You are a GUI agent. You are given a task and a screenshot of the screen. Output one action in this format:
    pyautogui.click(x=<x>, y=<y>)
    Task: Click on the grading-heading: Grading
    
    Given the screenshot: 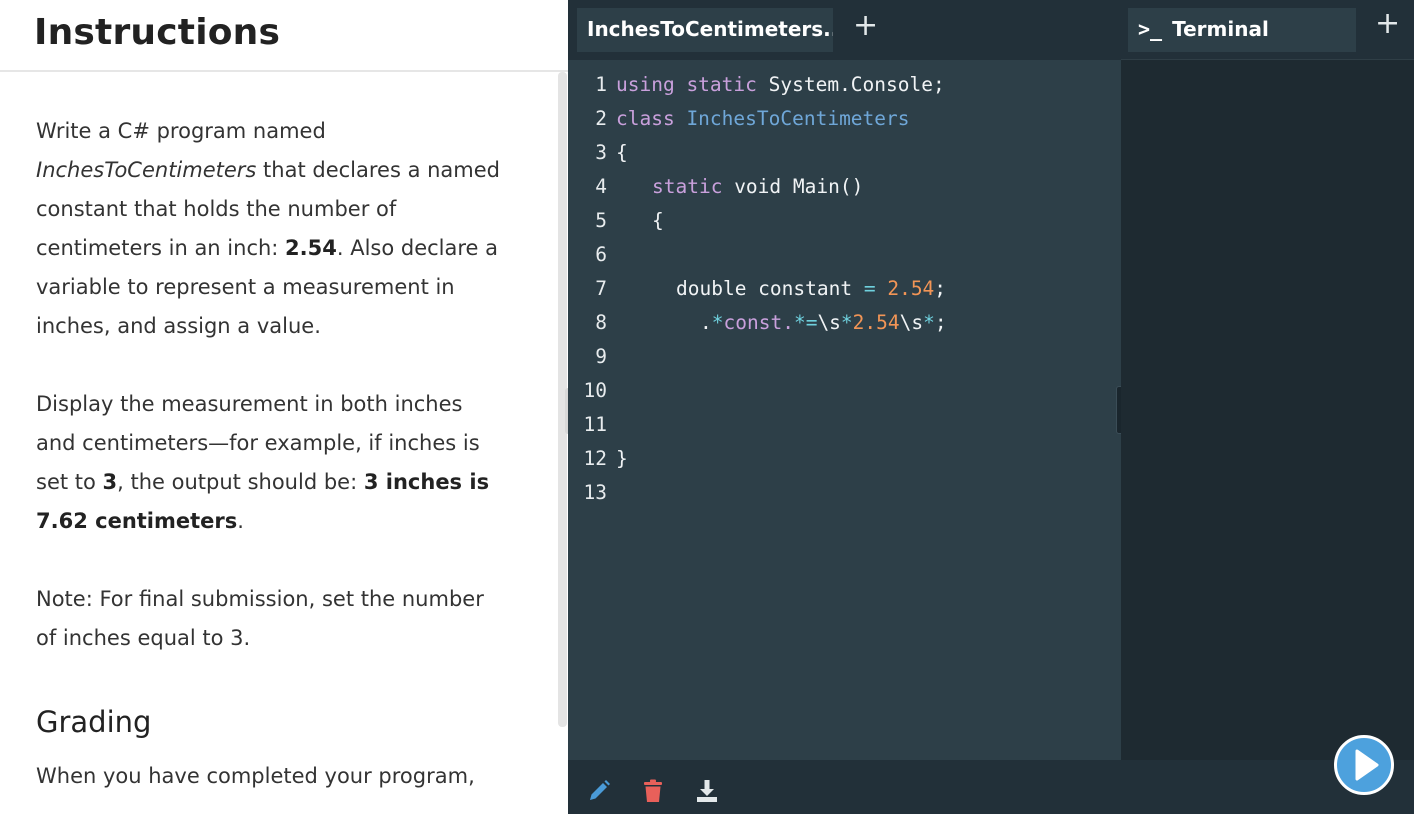 What is the action you would take?
    pyautogui.click(x=94, y=722)
    